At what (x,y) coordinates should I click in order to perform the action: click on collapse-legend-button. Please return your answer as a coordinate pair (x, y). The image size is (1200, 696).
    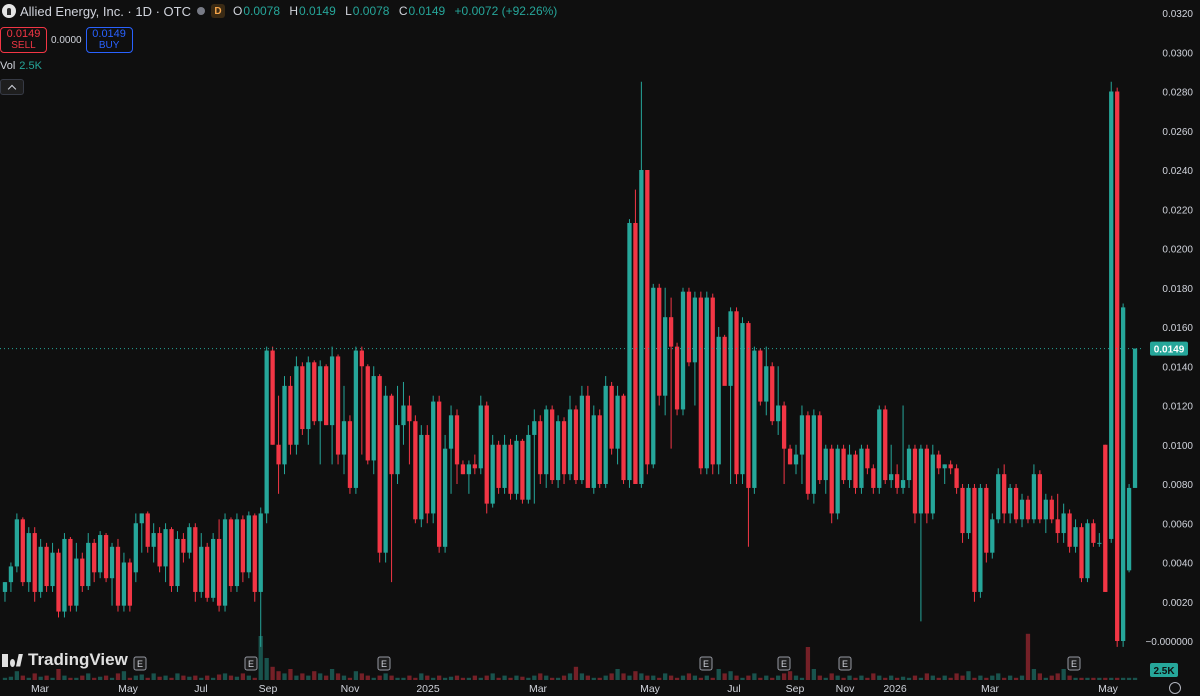
    Looking at the image, I should click on (12, 87).